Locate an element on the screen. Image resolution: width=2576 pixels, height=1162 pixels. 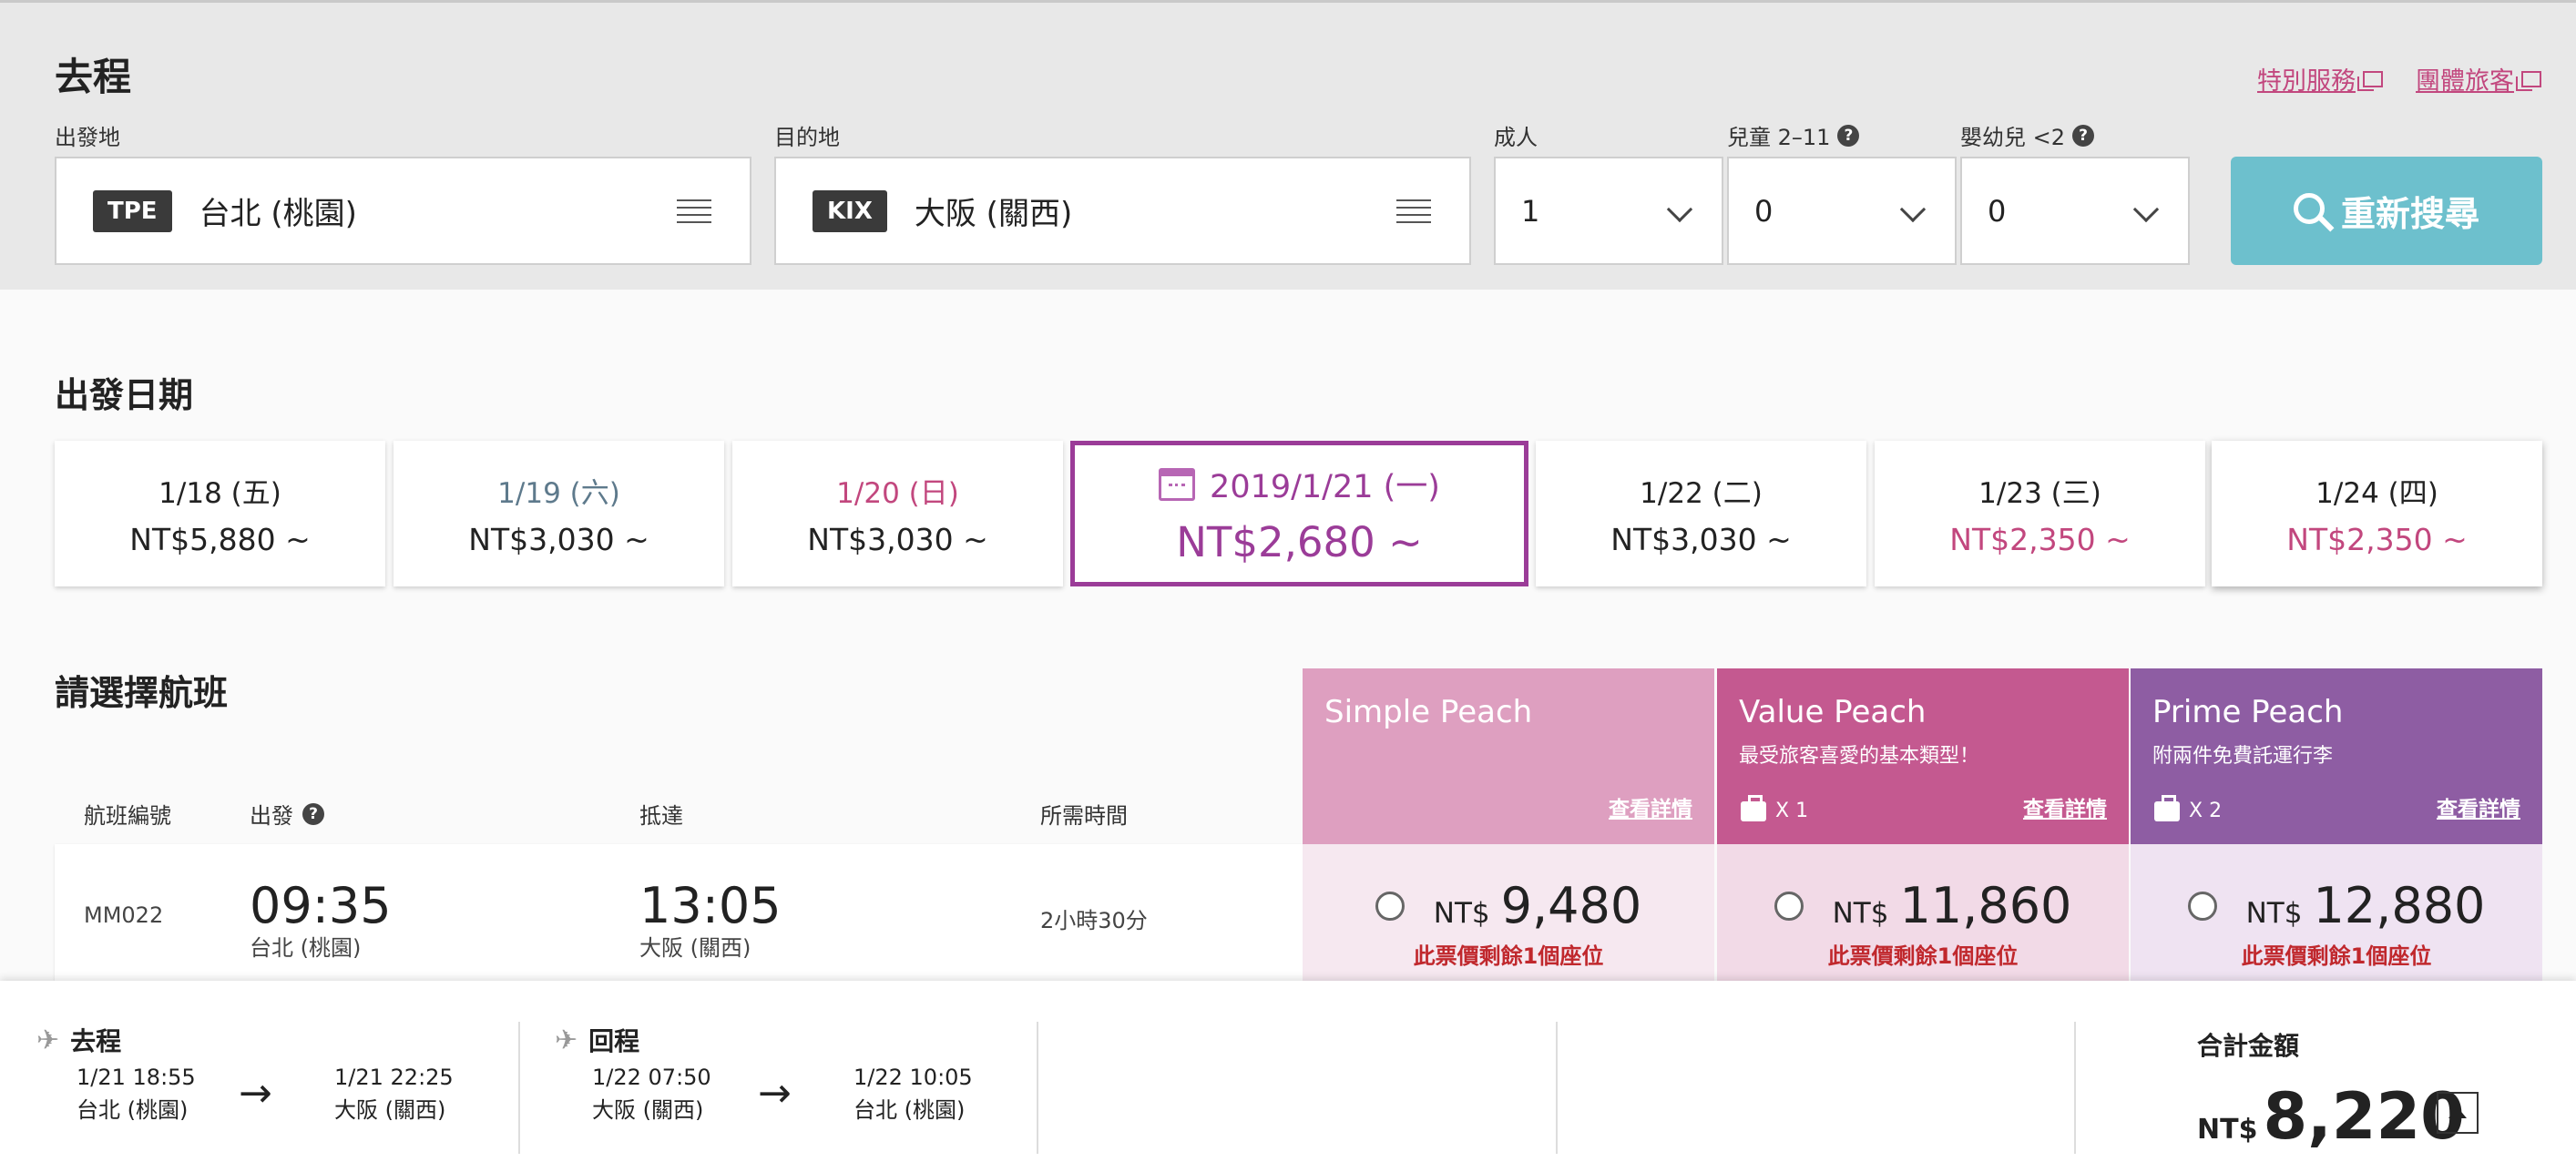
date-card: 1/20 (日) NT$3,030 ~ is located at coordinates (897, 513).